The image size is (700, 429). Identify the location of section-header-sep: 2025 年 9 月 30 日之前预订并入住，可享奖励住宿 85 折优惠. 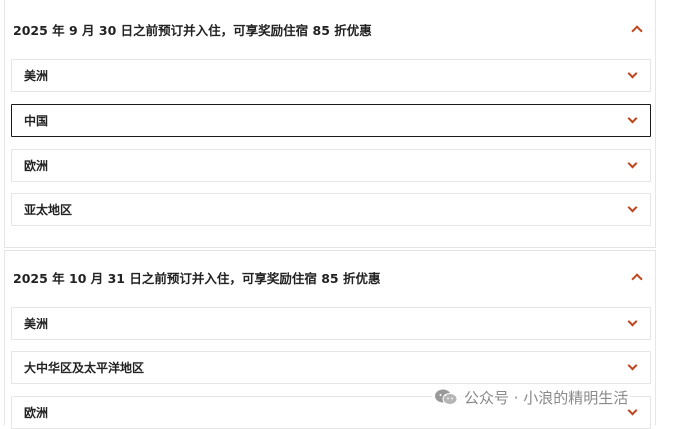
(330, 29).